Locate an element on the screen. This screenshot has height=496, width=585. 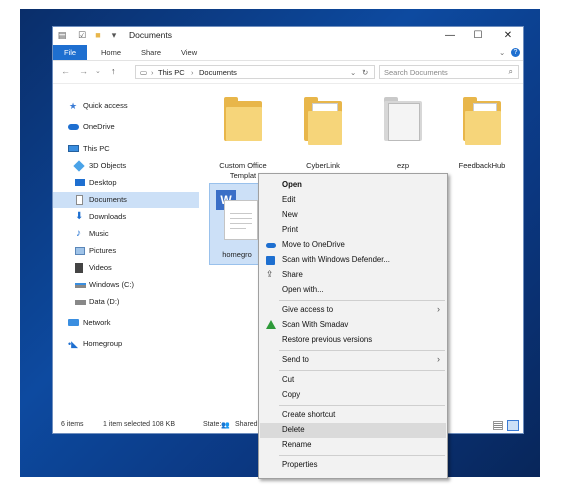
nav-item-homegroup: •◣ Homegroup is located at coordinates (126, 344).